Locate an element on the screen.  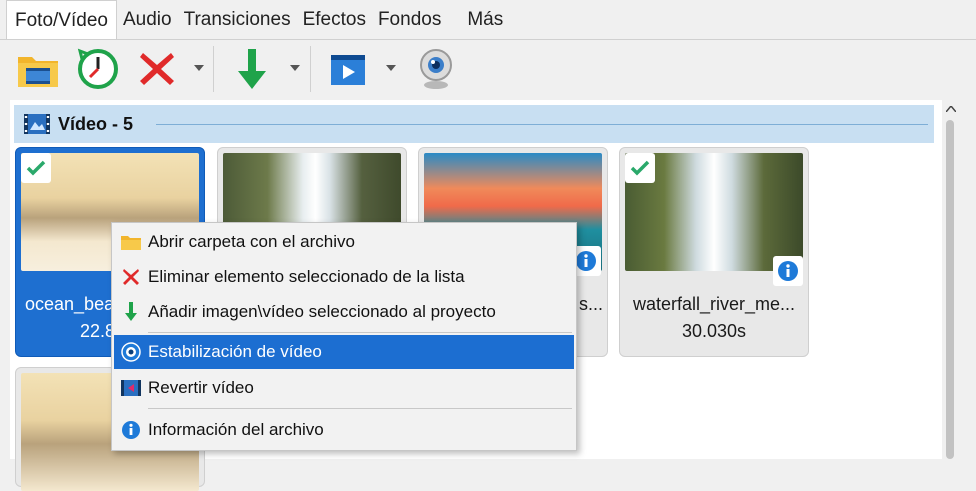
folder-film-icon is located at coordinates (38, 72).